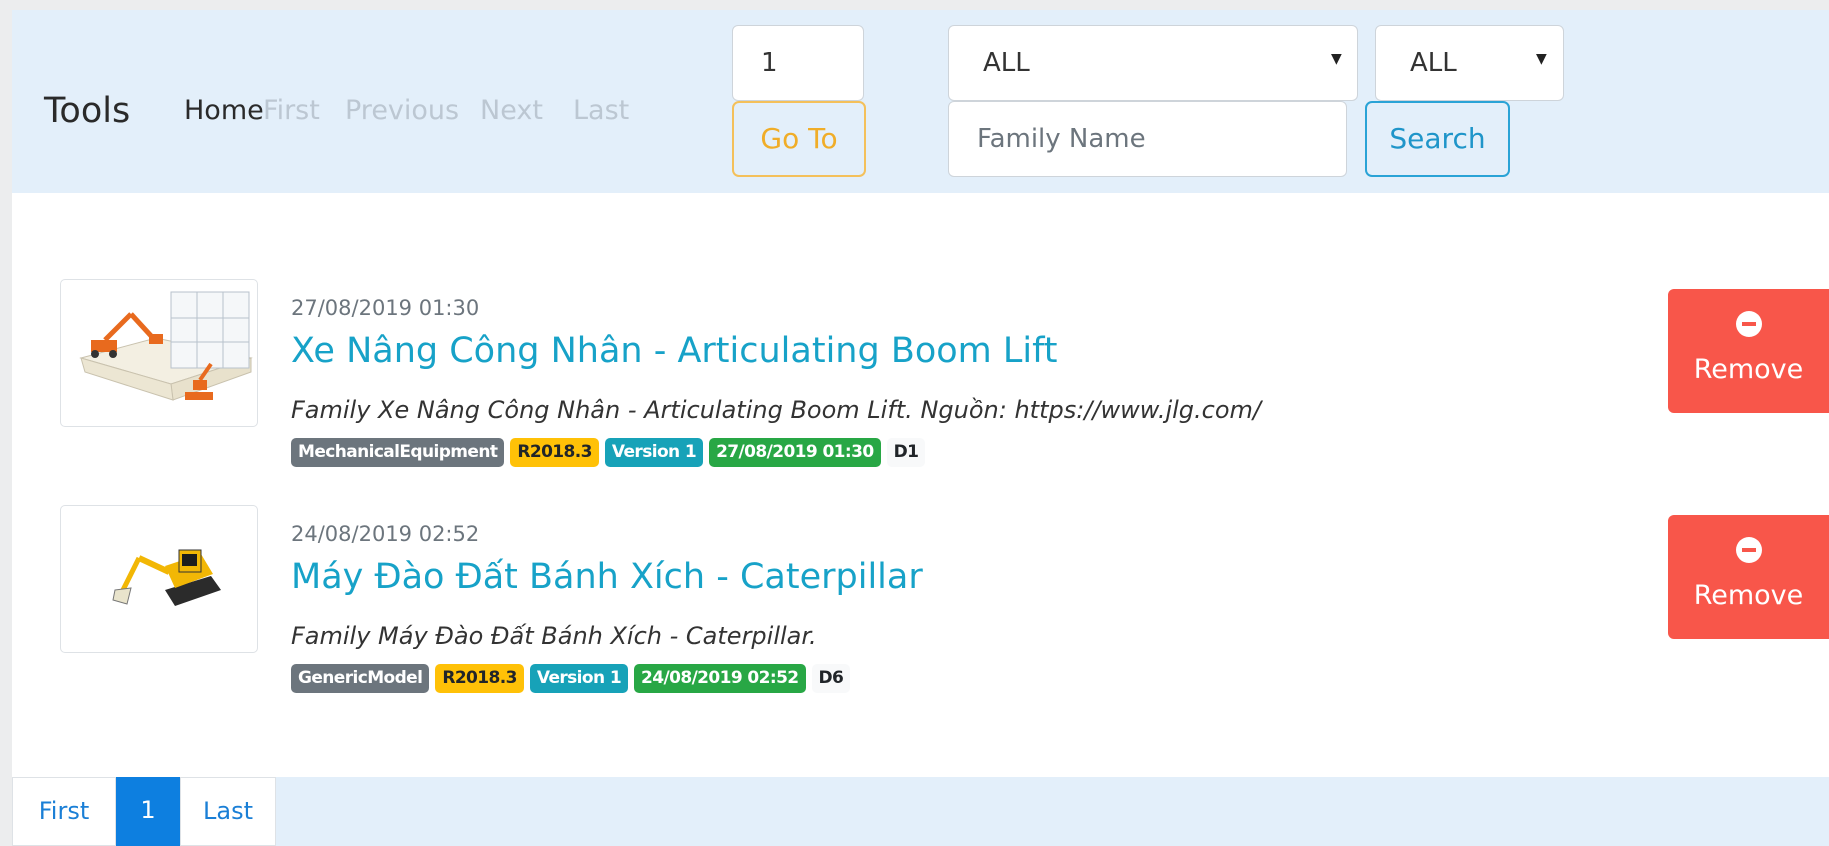  What do you see at coordinates (385, 308) in the screenshot?
I see `item-date: 27/08/2019 01:30` at bounding box center [385, 308].